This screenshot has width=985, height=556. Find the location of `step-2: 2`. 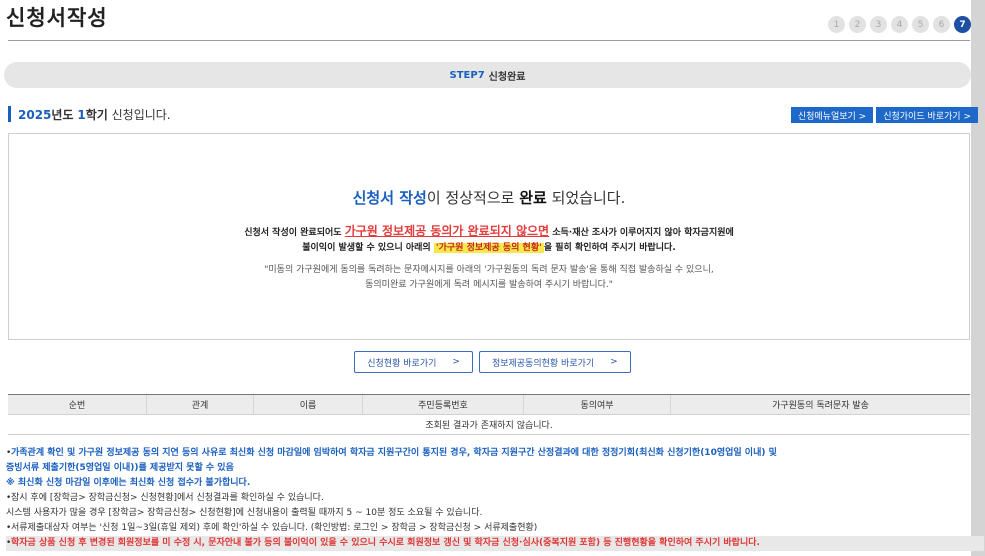

step-2: 2 is located at coordinates (857, 24).